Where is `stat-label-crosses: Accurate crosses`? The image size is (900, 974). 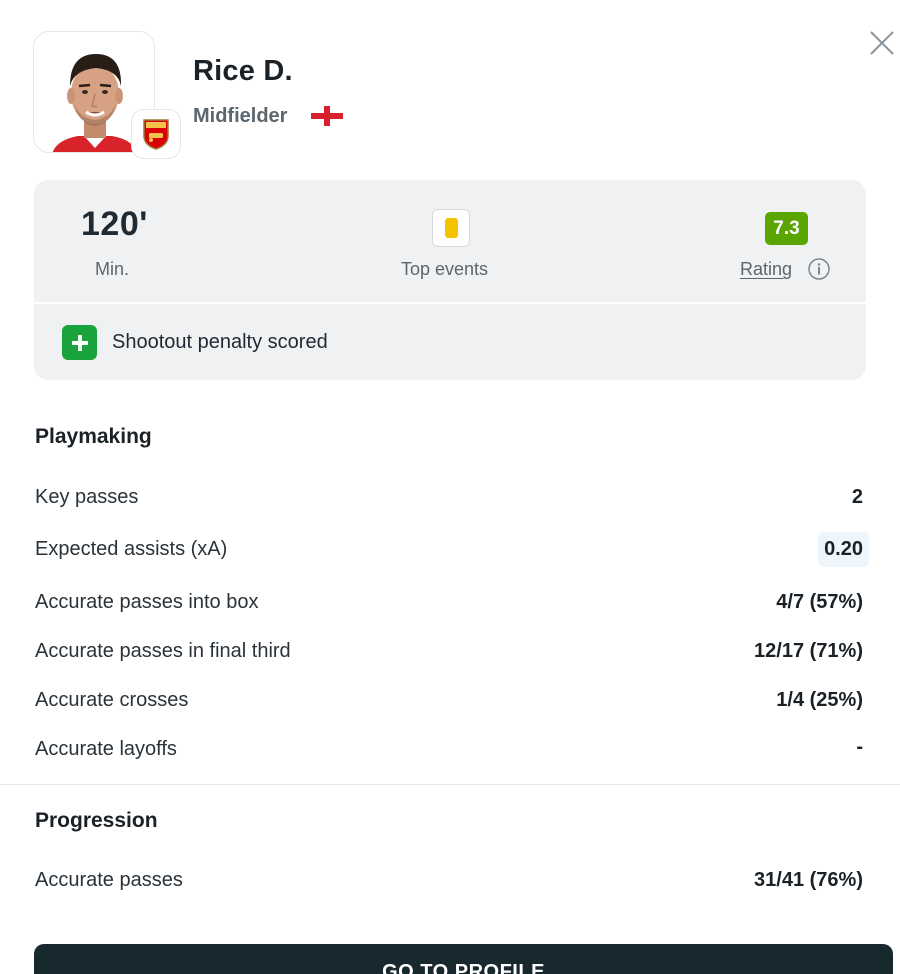 stat-label-crosses: Accurate crosses is located at coordinates (112, 700).